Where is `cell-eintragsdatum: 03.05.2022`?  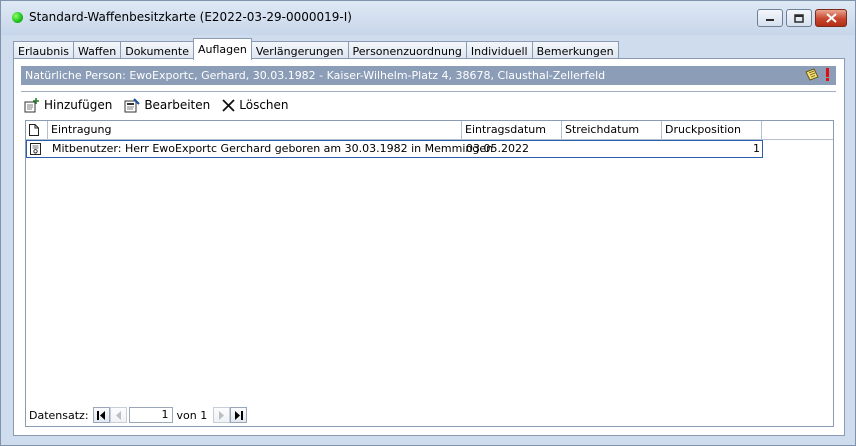
cell-eintragsdatum: 03.05.2022 is located at coordinates (497, 148).